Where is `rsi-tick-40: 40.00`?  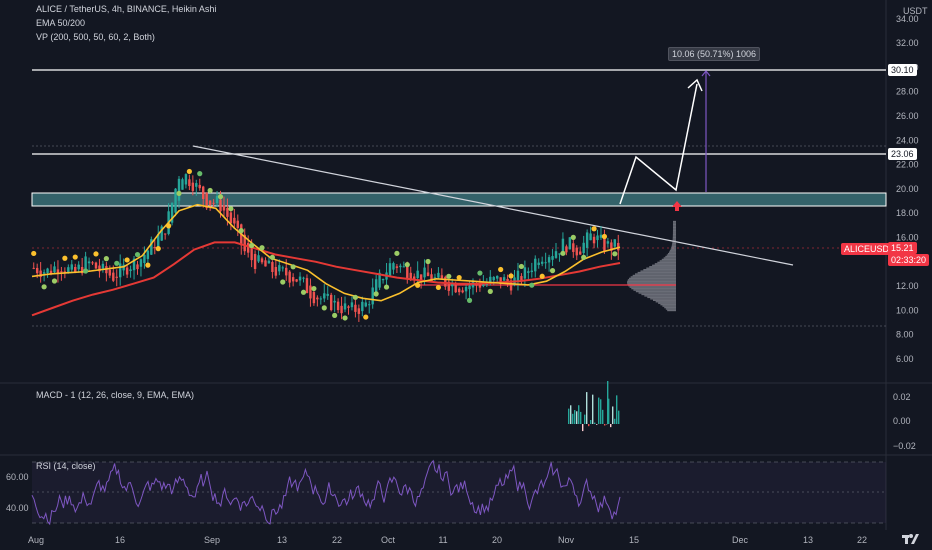
rsi-tick-40: 40.00 is located at coordinates (17, 508).